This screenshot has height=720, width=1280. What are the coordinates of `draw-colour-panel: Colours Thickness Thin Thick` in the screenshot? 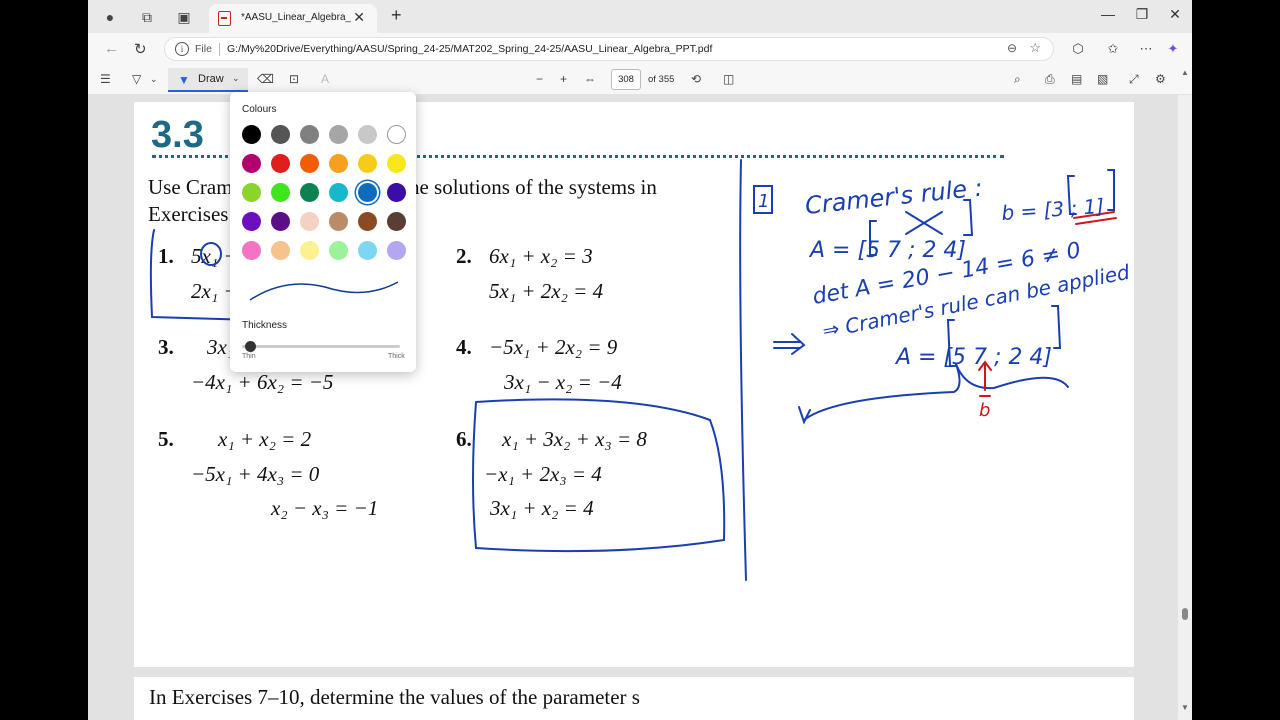 It's located at (323, 232).